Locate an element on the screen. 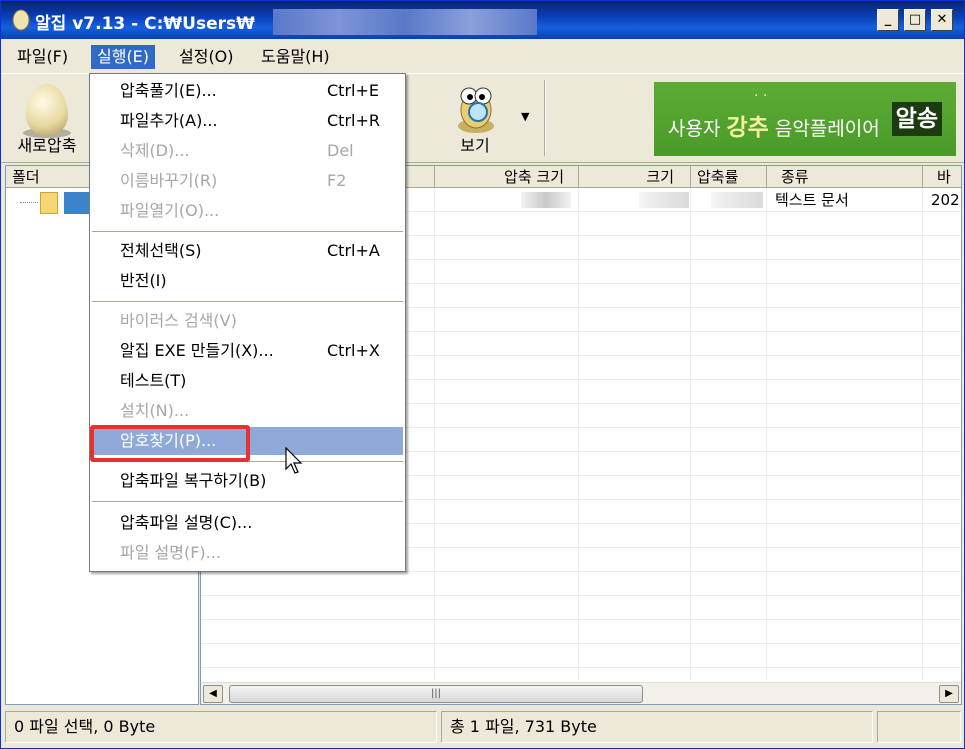 Image resolution: width=965 pixels, height=749 pixels. size-column-header: 크기 is located at coordinates (635, 177).